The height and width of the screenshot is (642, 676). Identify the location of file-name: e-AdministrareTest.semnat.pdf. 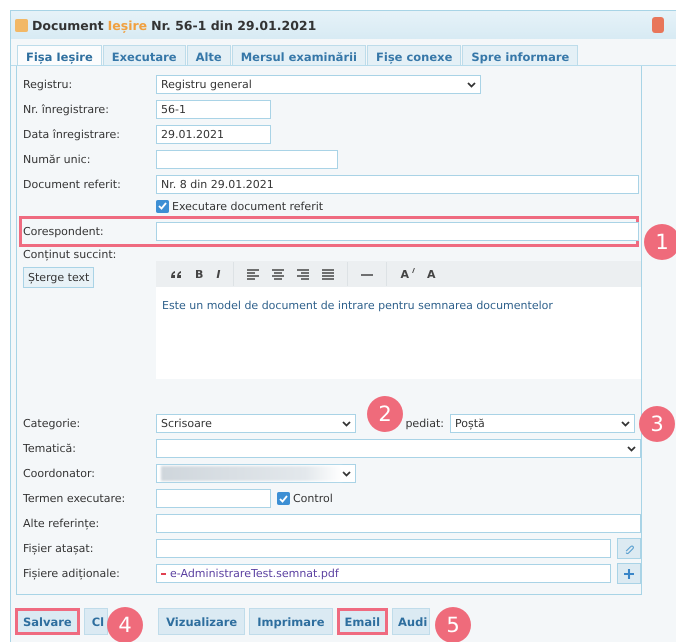
(254, 573).